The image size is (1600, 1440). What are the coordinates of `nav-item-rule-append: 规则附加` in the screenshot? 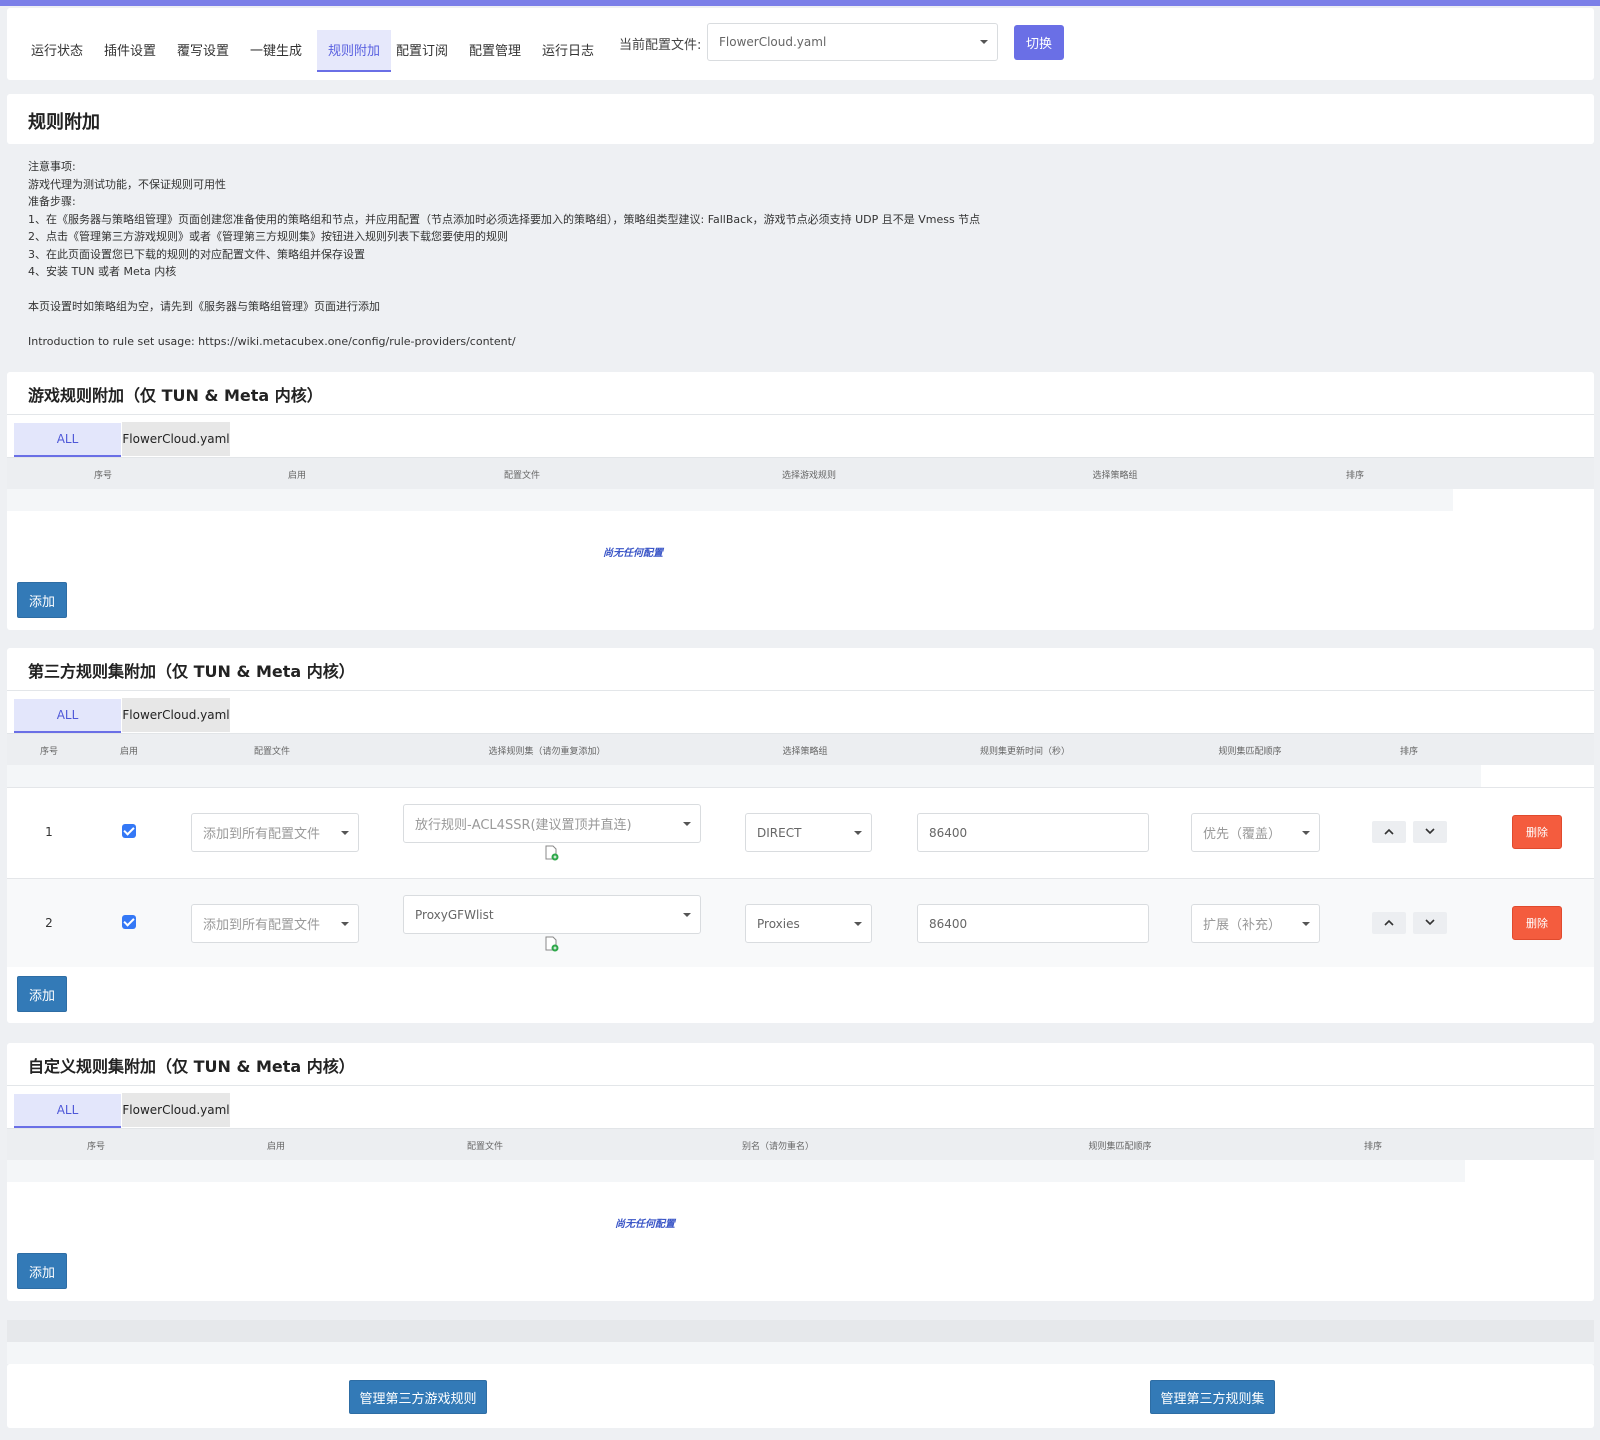 It's located at (354, 51).